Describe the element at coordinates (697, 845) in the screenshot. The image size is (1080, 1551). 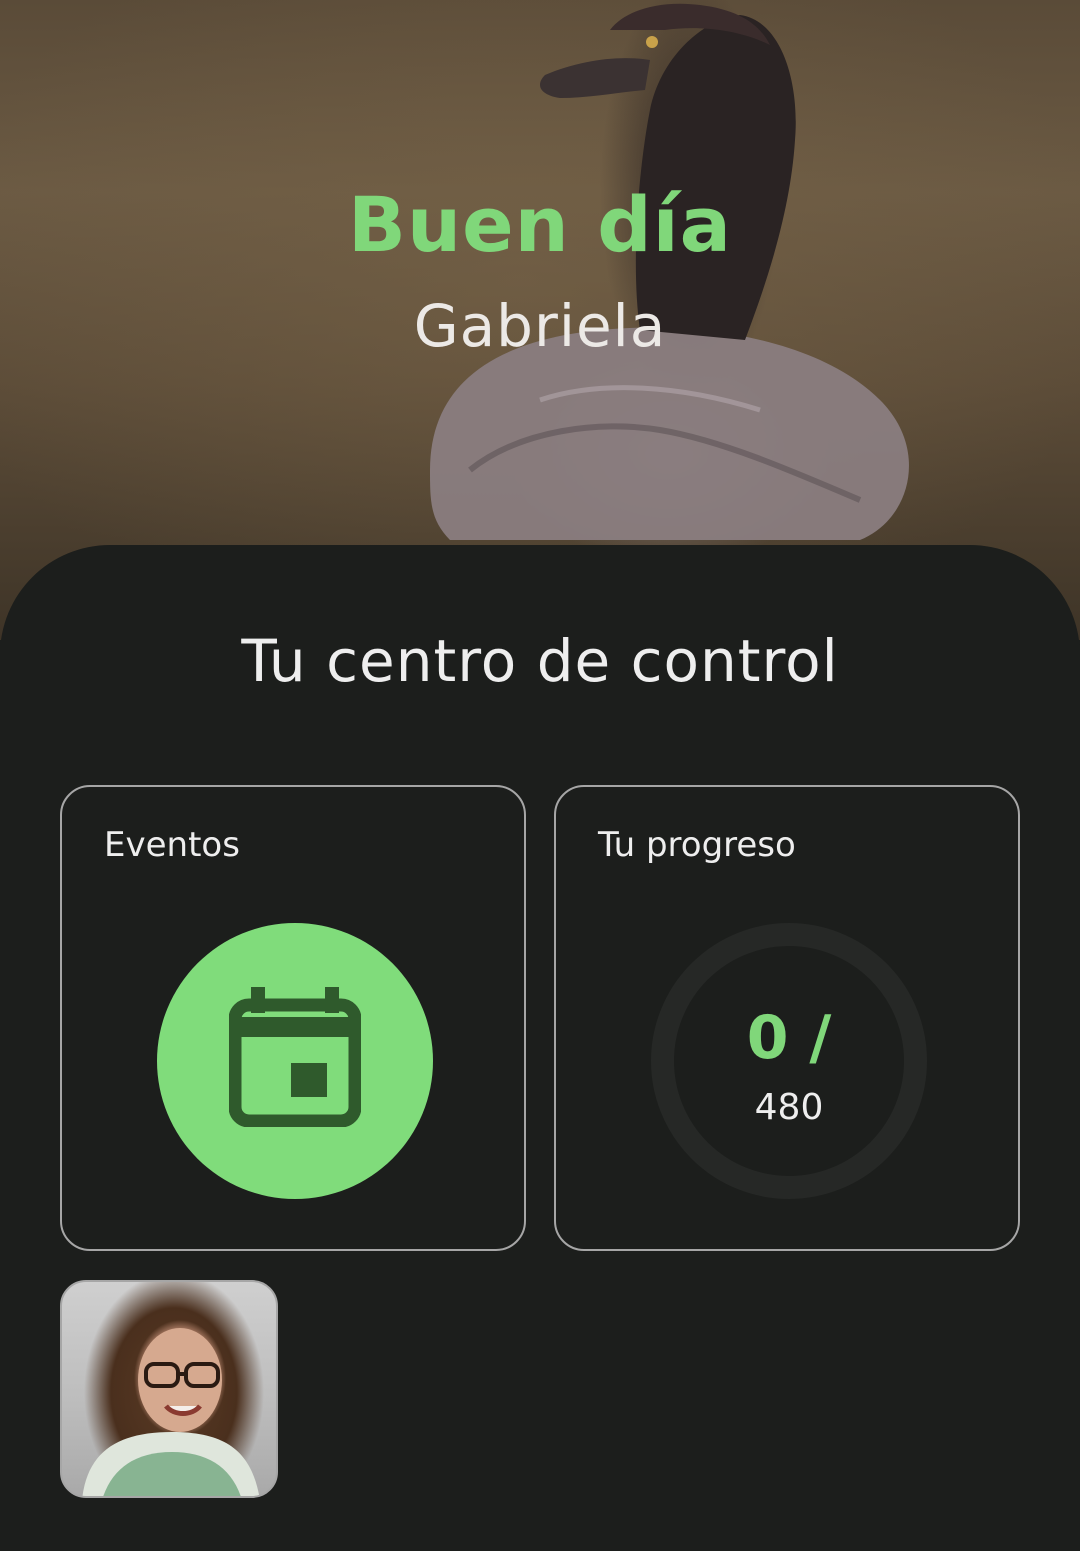
I see `progress-card-label: Tu progreso` at that location.